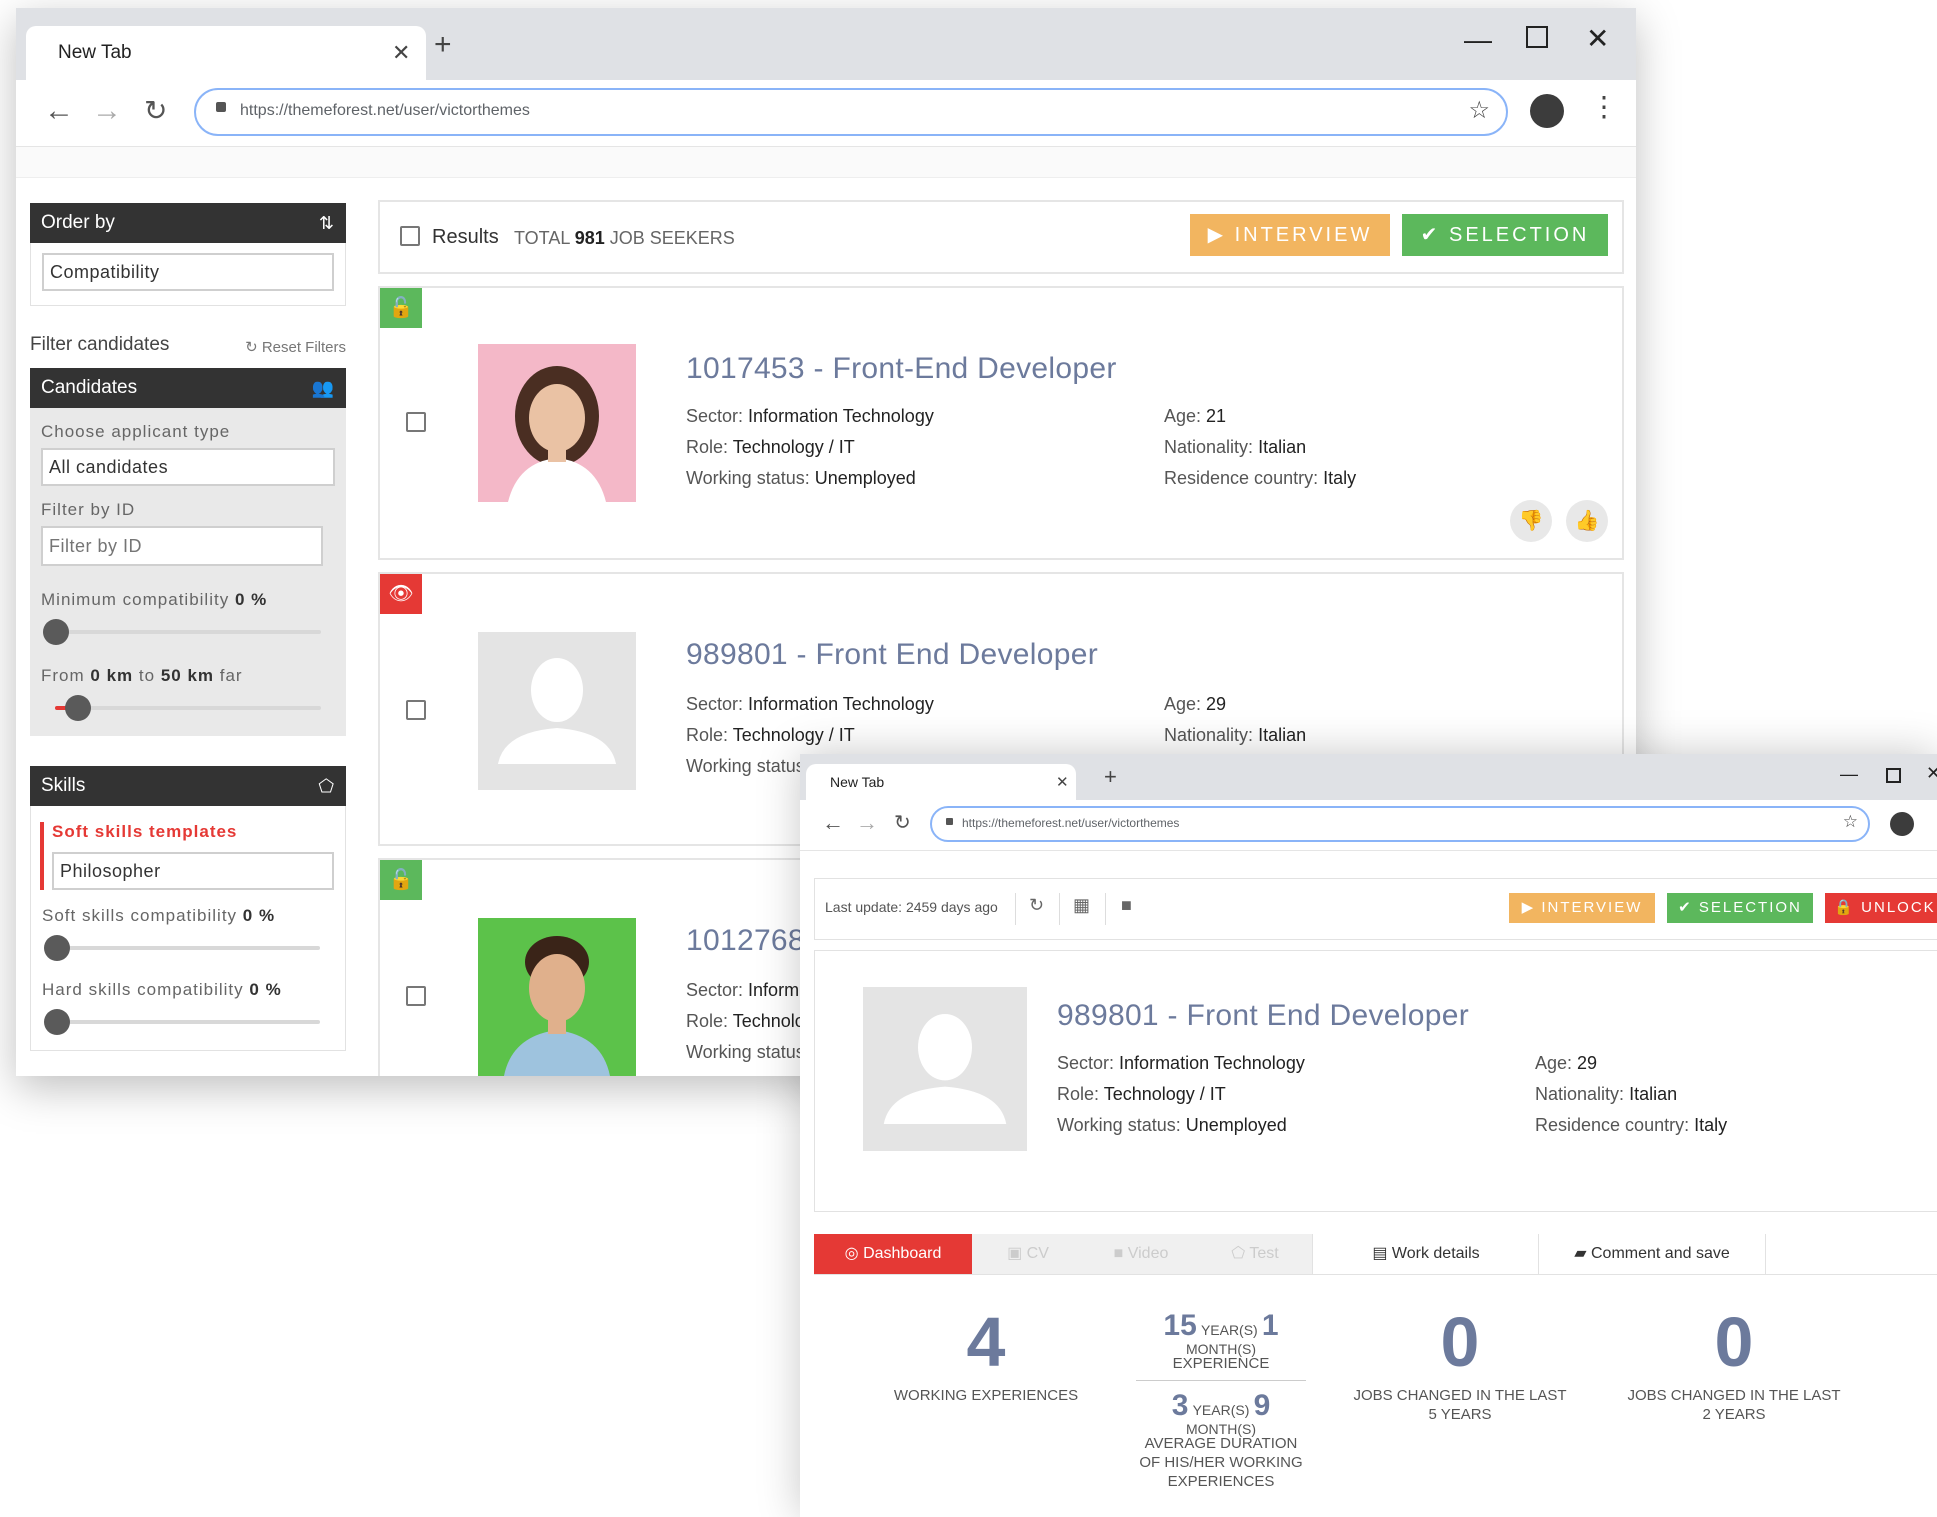  What do you see at coordinates (801, 478) in the screenshot?
I see `candidate-status: Working status: Unemployed` at bounding box center [801, 478].